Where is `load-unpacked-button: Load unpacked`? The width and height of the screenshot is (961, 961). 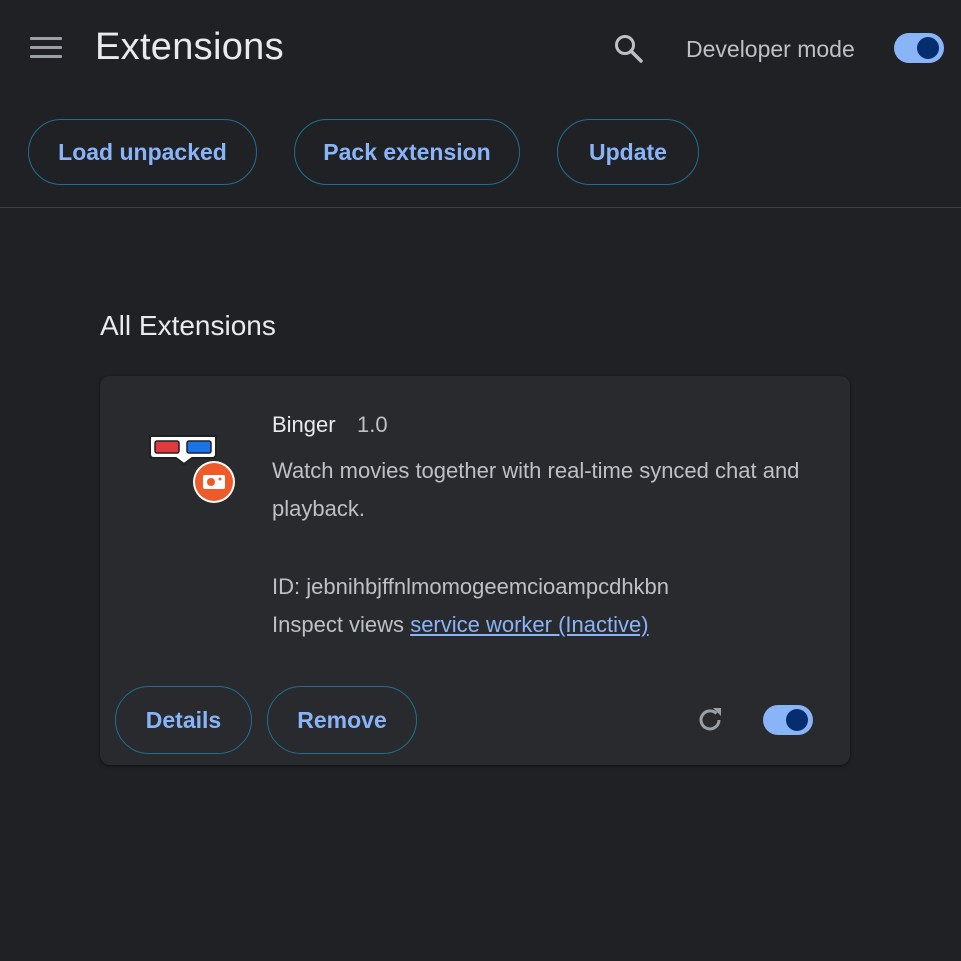
load-unpacked-button: Load unpacked is located at coordinates (142, 152).